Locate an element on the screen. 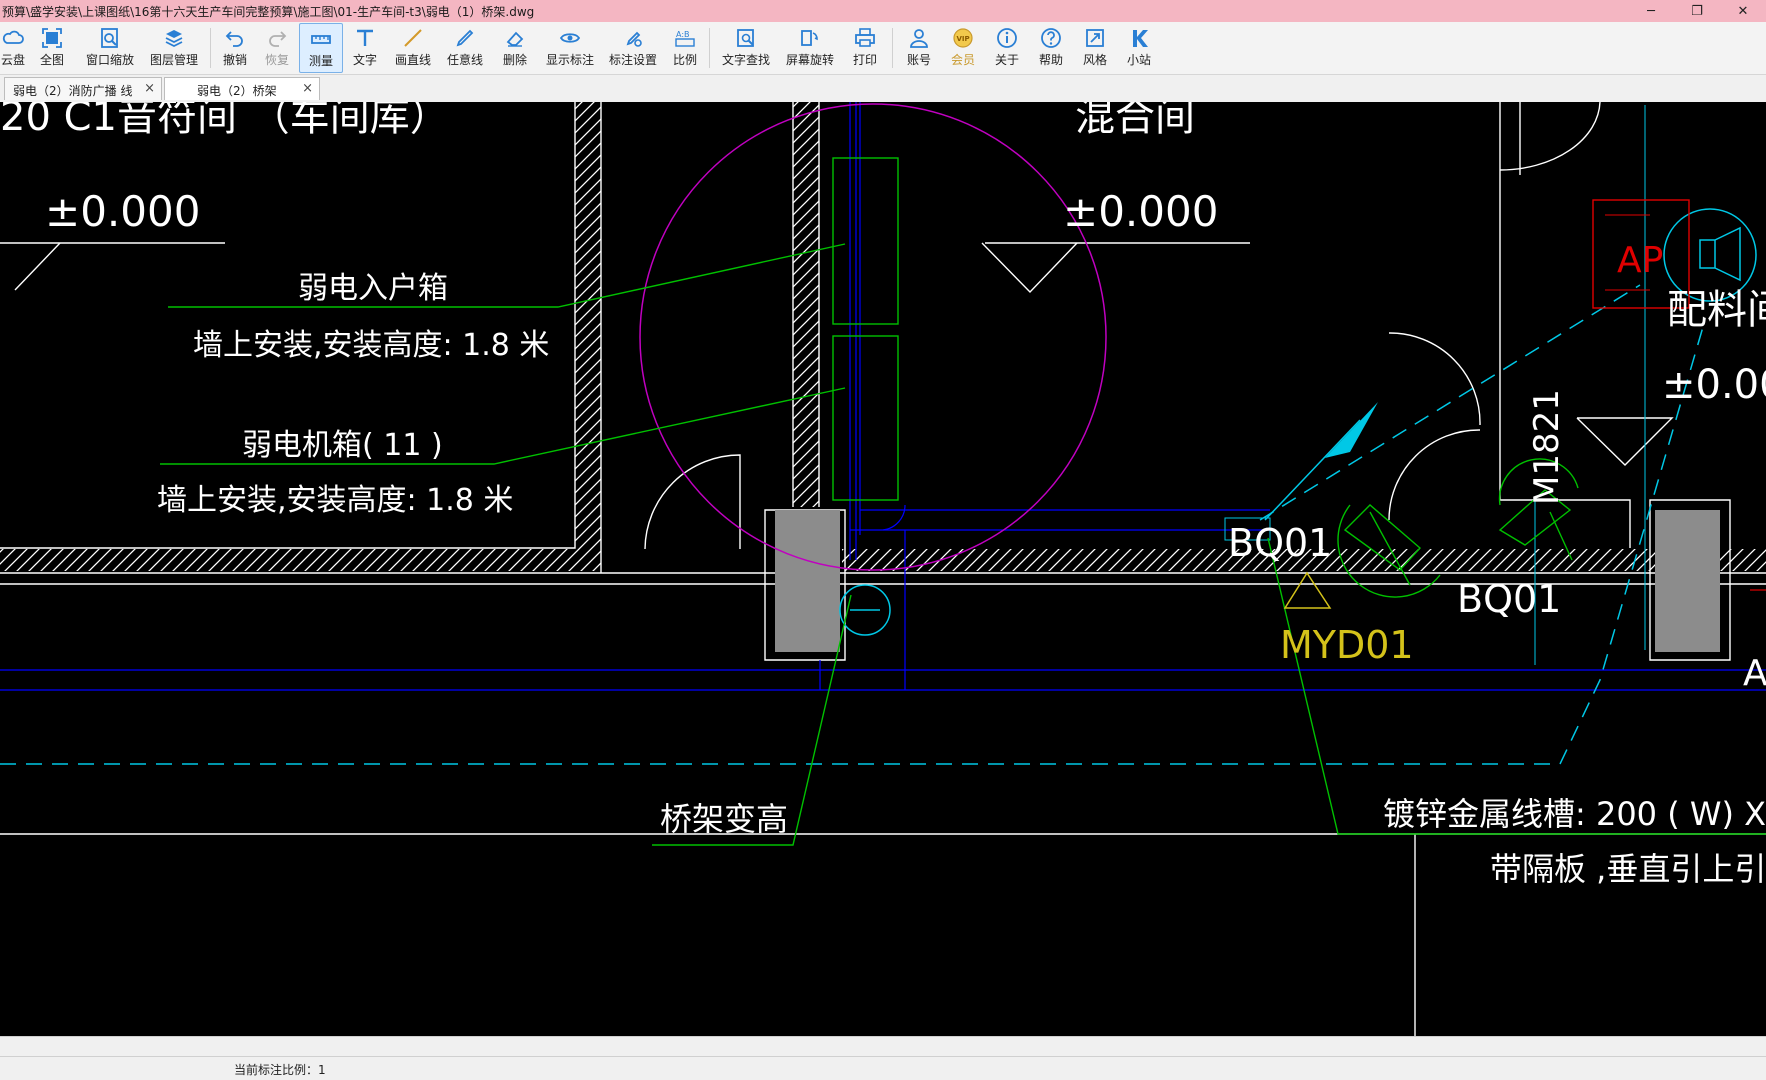  toolbar-rotate-button: 屏幕旋转 is located at coordinates (810, 48).